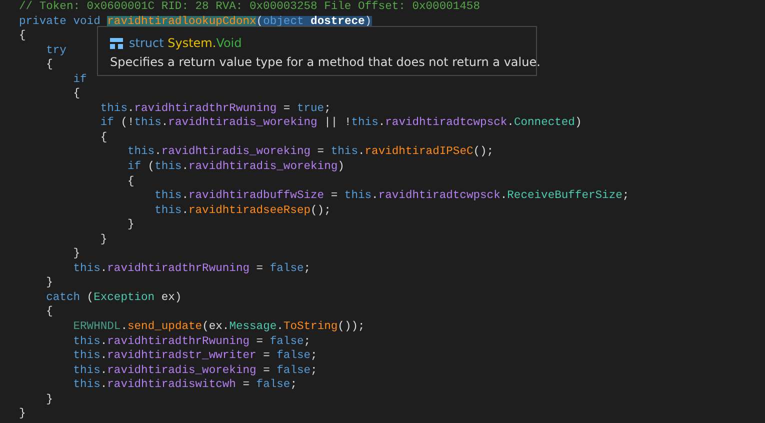  What do you see at coordinates (55, 51) in the screenshot?
I see `code-line: try` at bounding box center [55, 51].